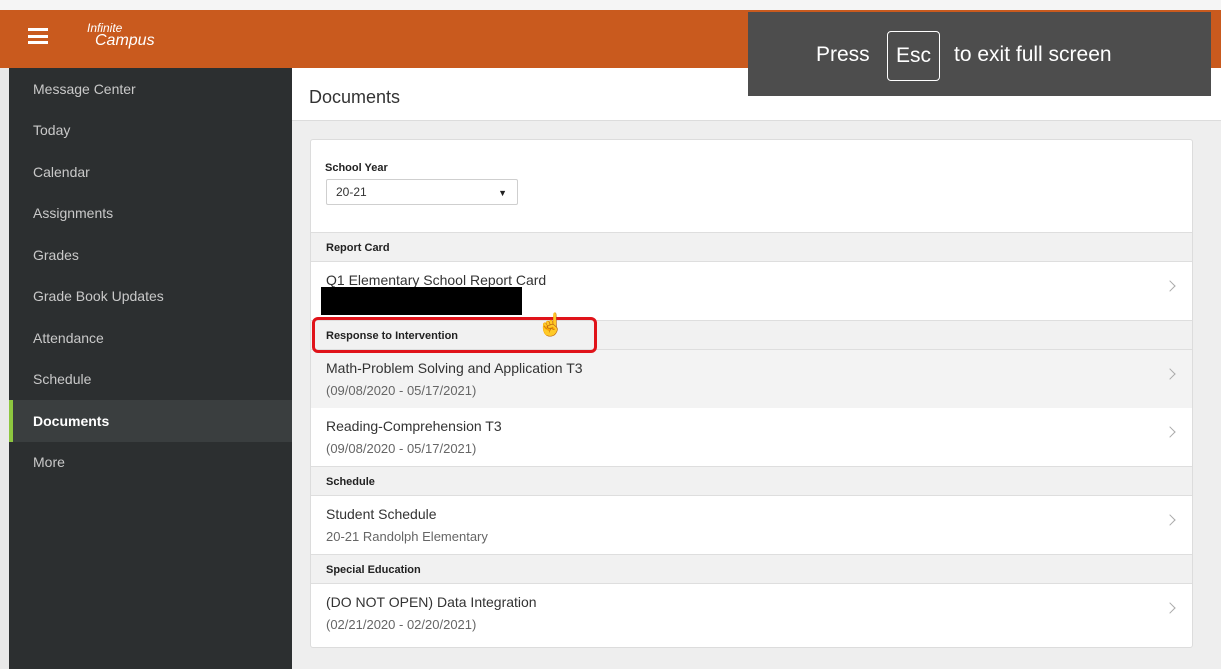  Describe the element at coordinates (150, 380) in the screenshot. I see `sidebar-item-schedule: Schedule` at that location.